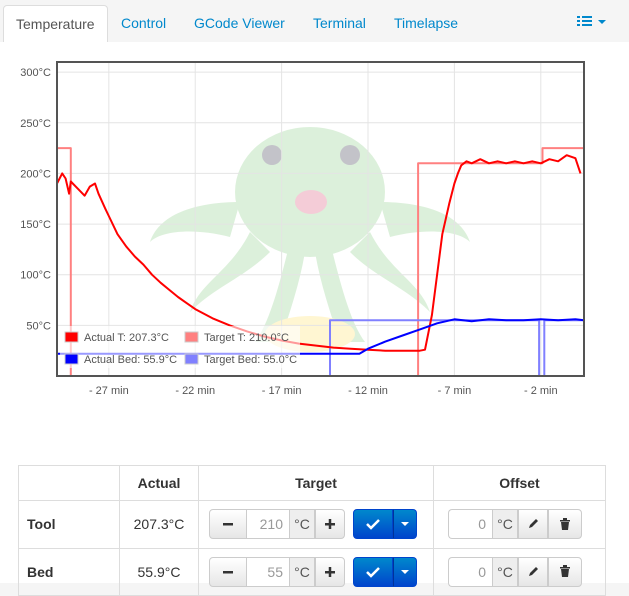 The image size is (629, 596). I want to click on x-tick-label: - 12 min, so click(368, 391).